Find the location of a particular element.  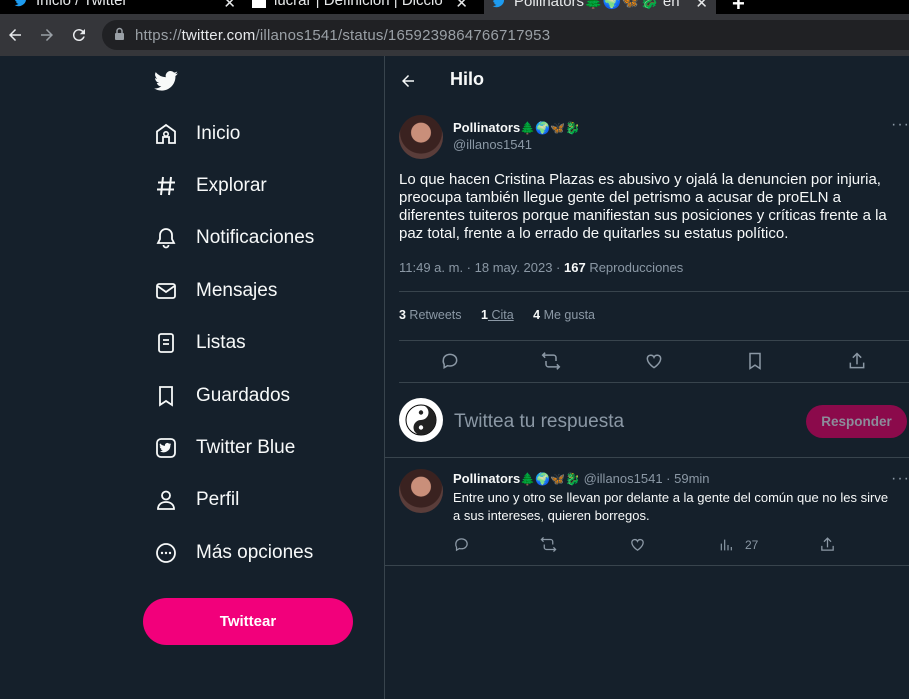

browser-tab-2: lucrar | Definición | Diccio ✕ is located at coordinates (360, 7).